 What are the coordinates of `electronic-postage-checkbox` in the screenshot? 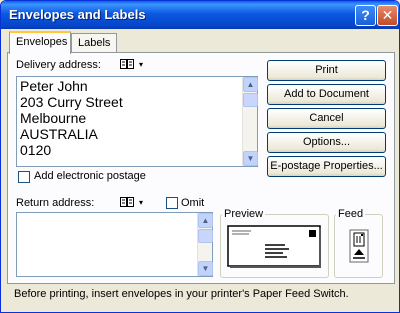 It's located at (24, 177).